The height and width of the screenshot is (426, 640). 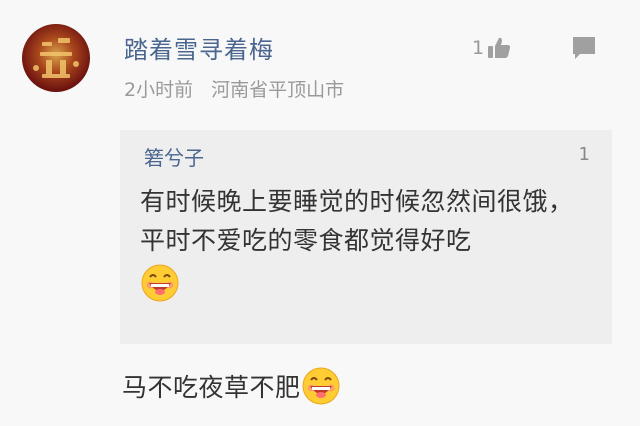 I want to click on quoted-emoji-line, so click(x=369, y=282).